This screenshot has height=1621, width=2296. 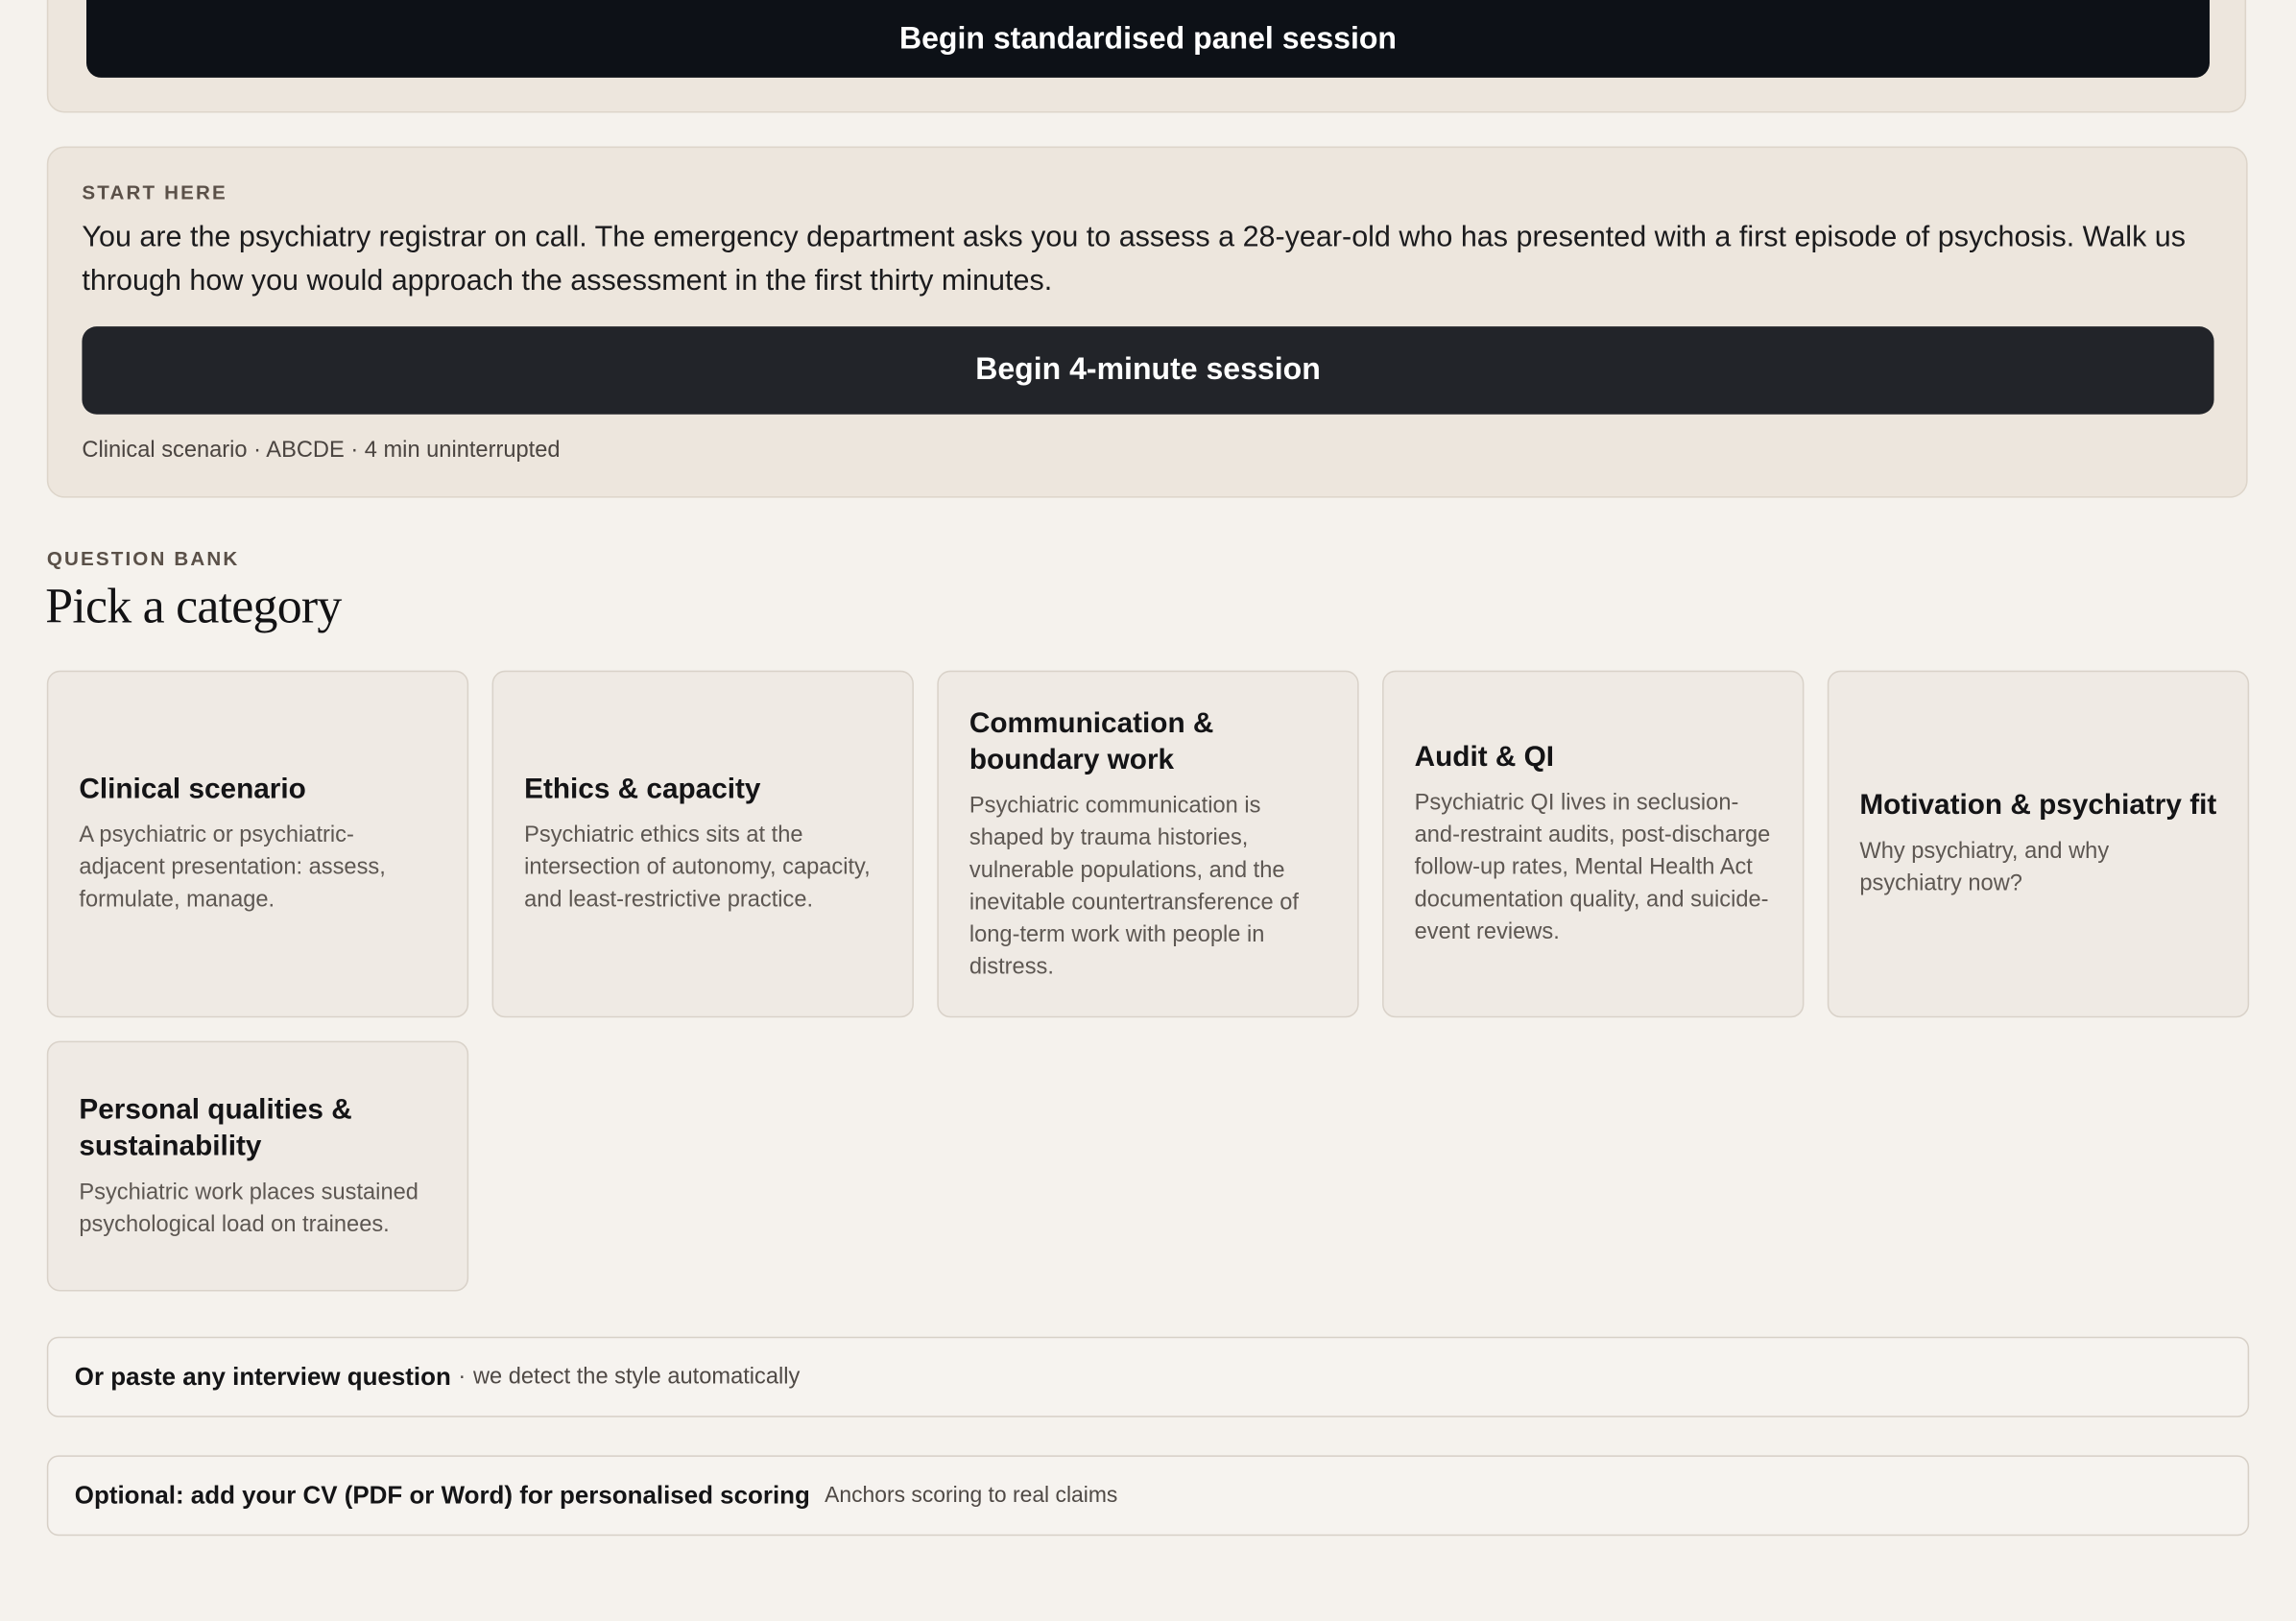 I want to click on cv-upload-hint: Anchors scoring to real claims, so click(x=972, y=1496).